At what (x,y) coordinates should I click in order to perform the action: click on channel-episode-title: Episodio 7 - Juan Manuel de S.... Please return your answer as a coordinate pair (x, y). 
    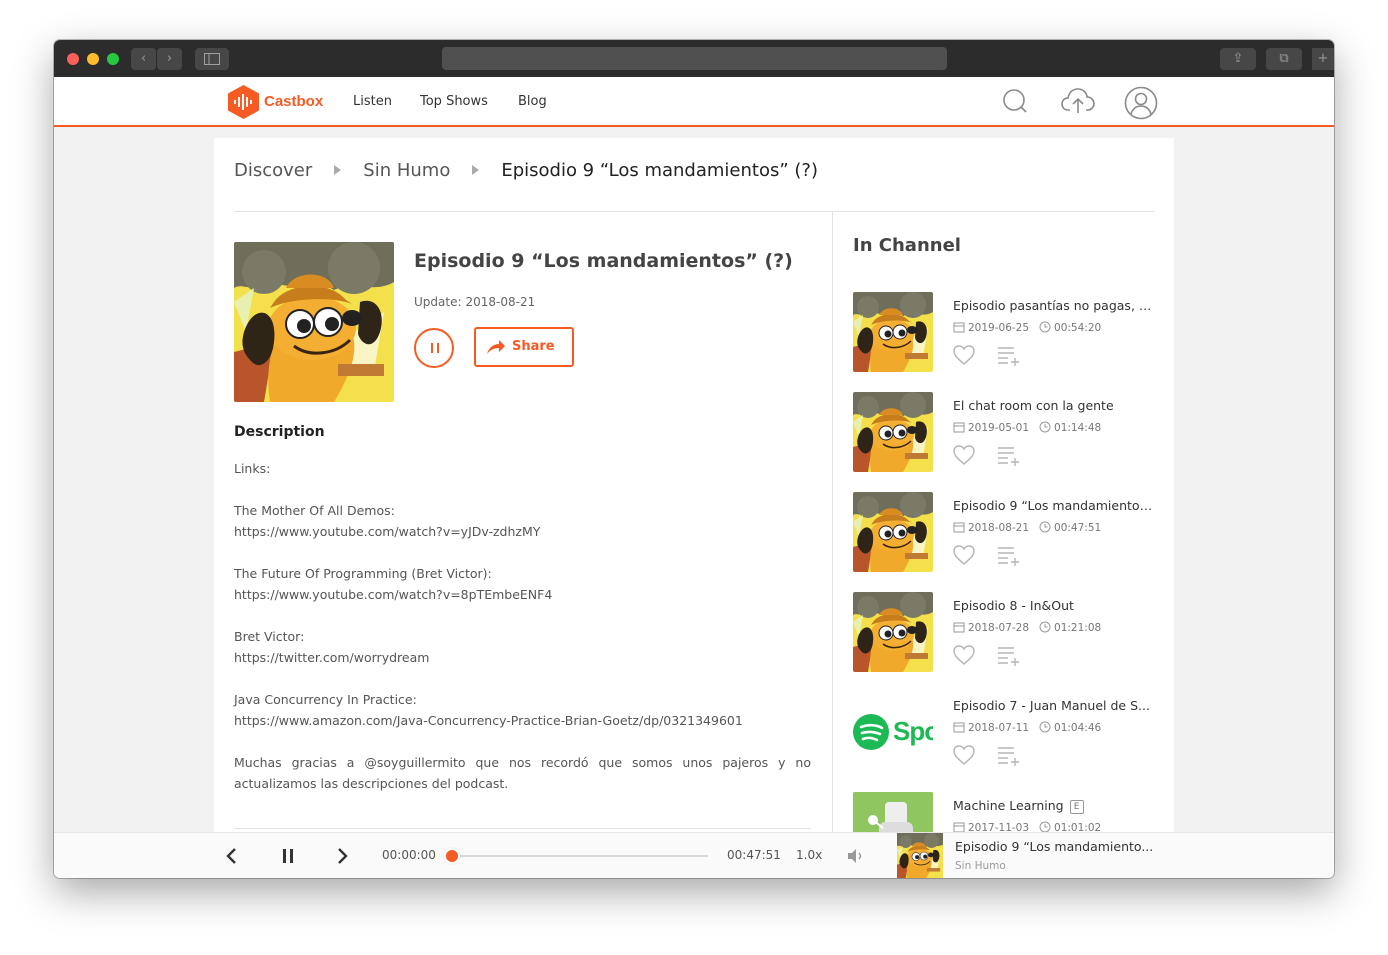
    Looking at the image, I should click on (1053, 705).